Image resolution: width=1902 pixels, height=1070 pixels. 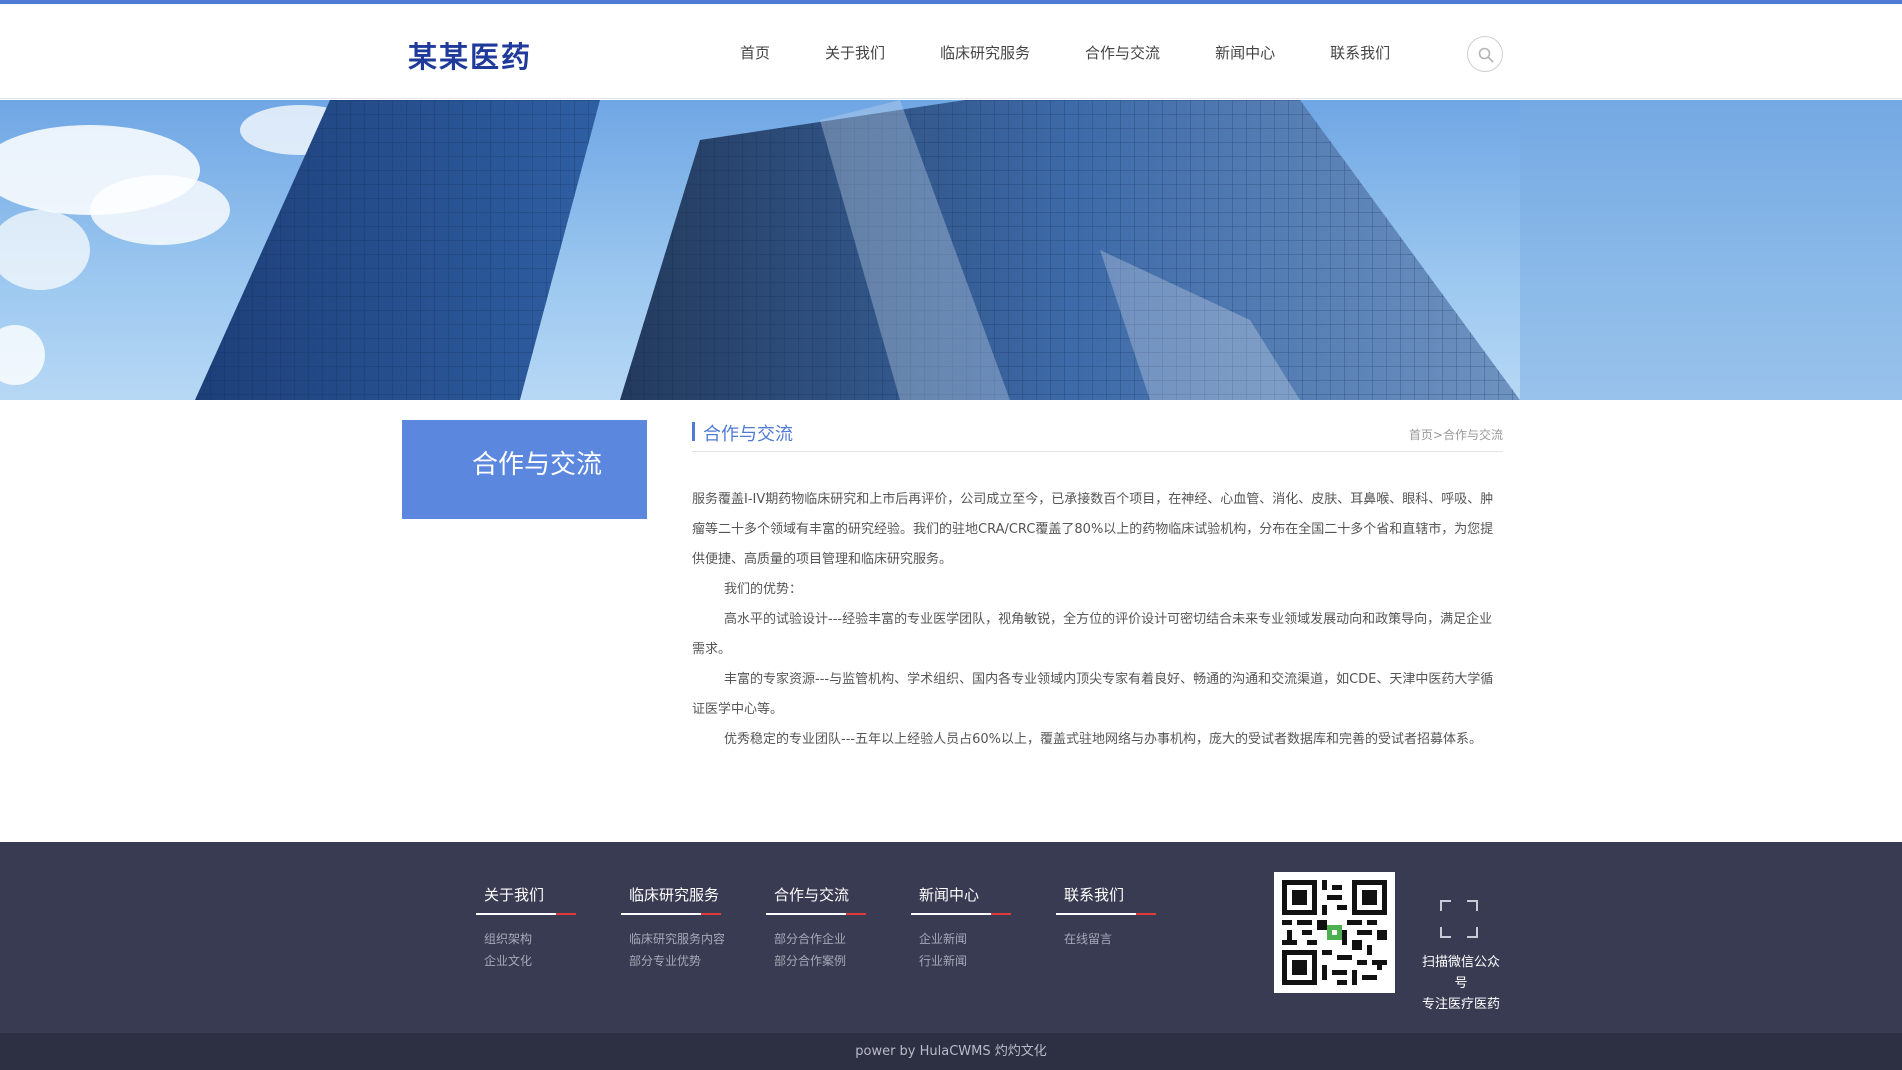 I want to click on search-icon, so click(x=1486, y=55).